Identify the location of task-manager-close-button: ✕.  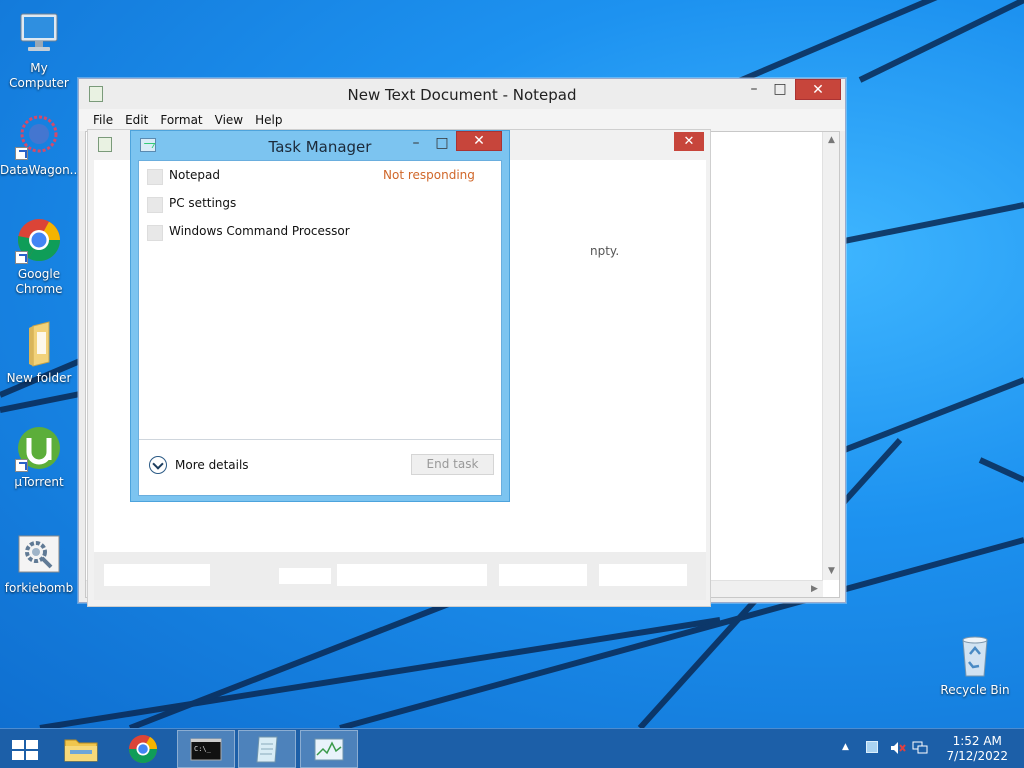
(479, 141).